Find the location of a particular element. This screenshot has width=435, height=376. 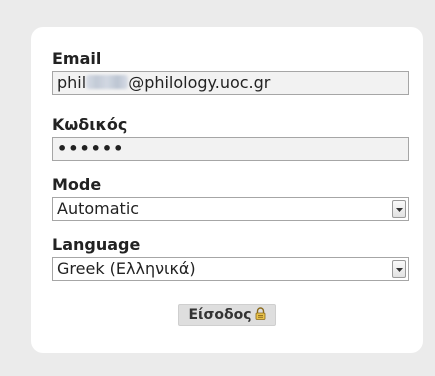

email-field: phil @philology.uoc.gr is located at coordinates (230, 83).